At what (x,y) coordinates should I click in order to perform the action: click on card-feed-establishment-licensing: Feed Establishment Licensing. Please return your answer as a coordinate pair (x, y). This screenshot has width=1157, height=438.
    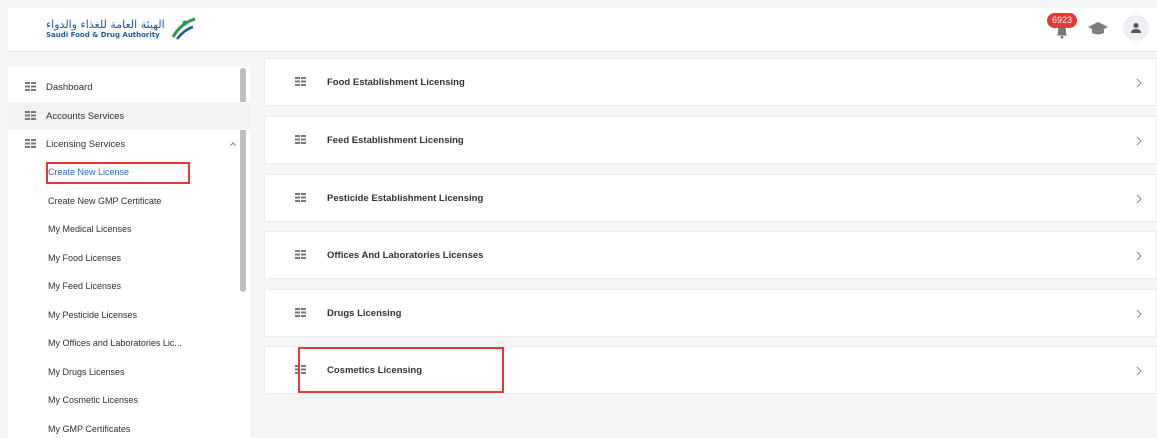
    Looking at the image, I should click on (710, 140).